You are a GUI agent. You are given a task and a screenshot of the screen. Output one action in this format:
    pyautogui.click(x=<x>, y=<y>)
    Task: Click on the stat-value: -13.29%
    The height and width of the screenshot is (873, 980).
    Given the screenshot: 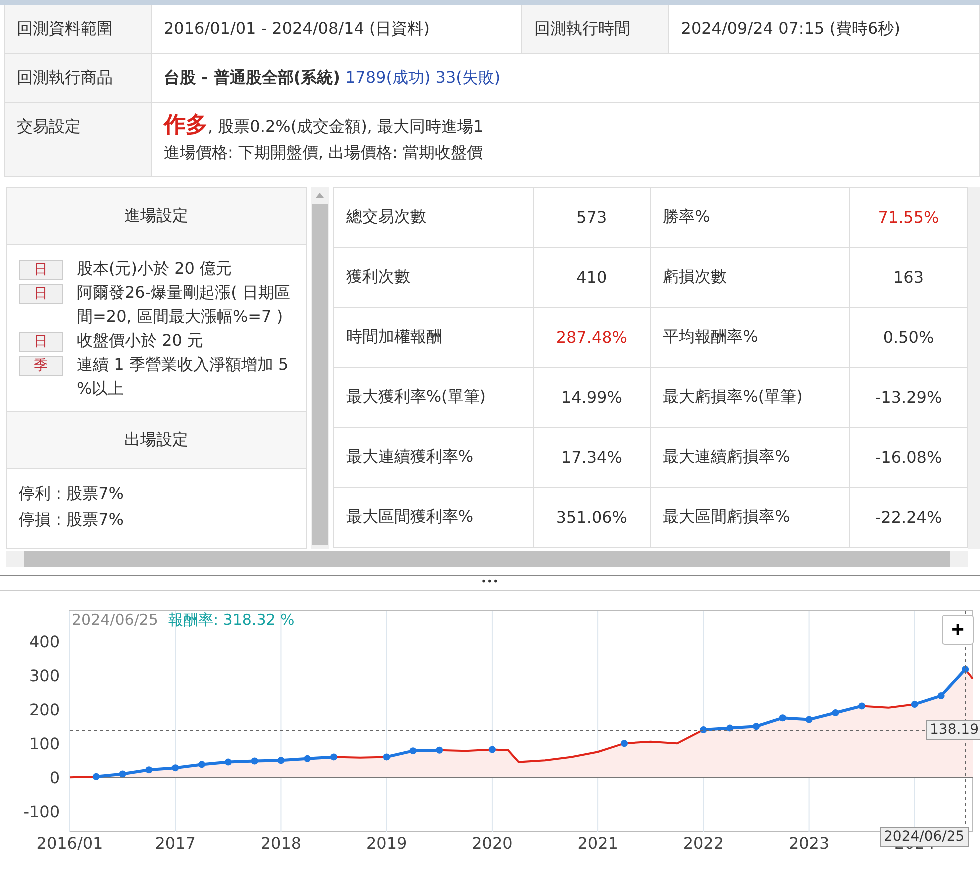 What is the action you would take?
    pyautogui.click(x=908, y=397)
    